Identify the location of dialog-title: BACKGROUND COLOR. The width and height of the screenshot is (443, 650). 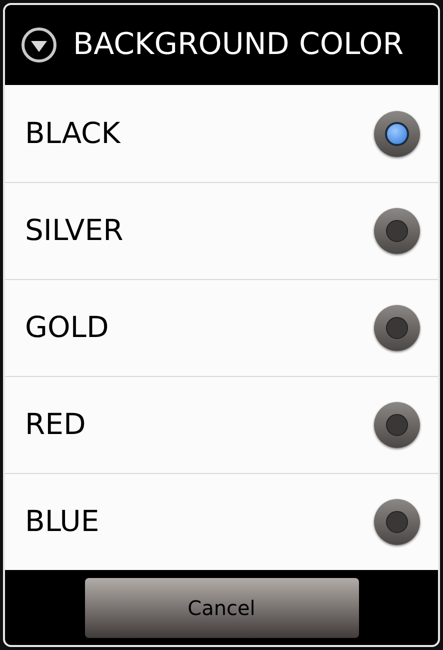
(238, 45).